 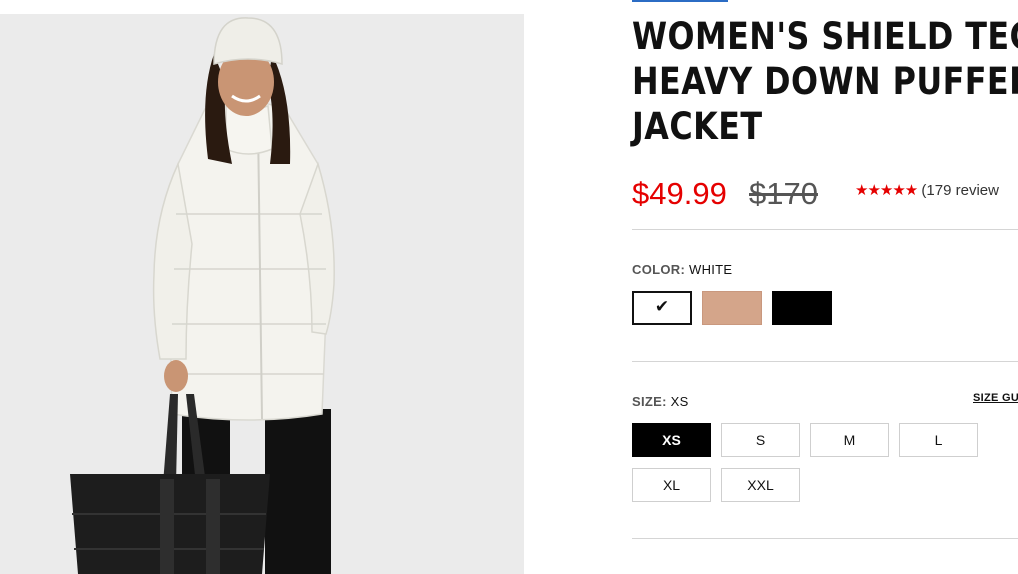 I want to click on review-count: (179 review, so click(x=960, y=190).